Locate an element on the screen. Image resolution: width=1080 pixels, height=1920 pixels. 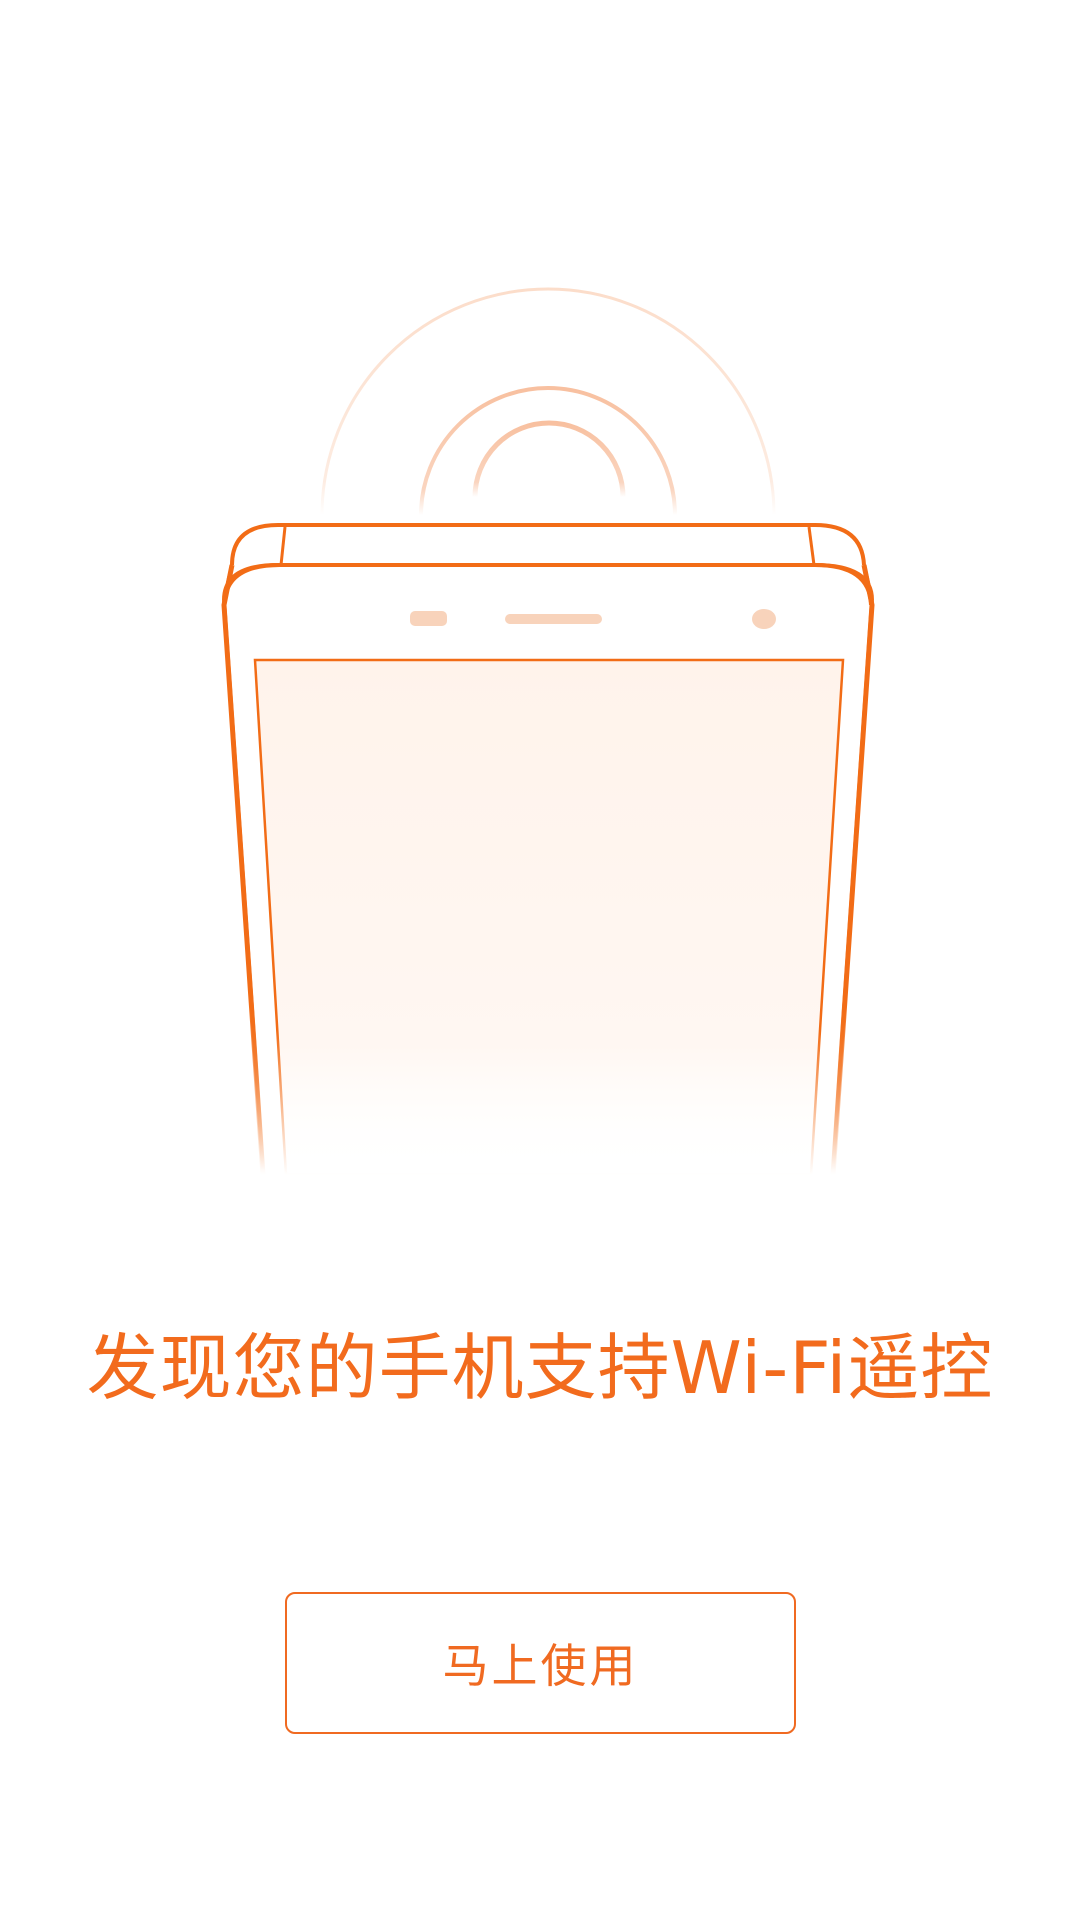
use-now-button: 马上使用 is located at coordinates (540, 1663).